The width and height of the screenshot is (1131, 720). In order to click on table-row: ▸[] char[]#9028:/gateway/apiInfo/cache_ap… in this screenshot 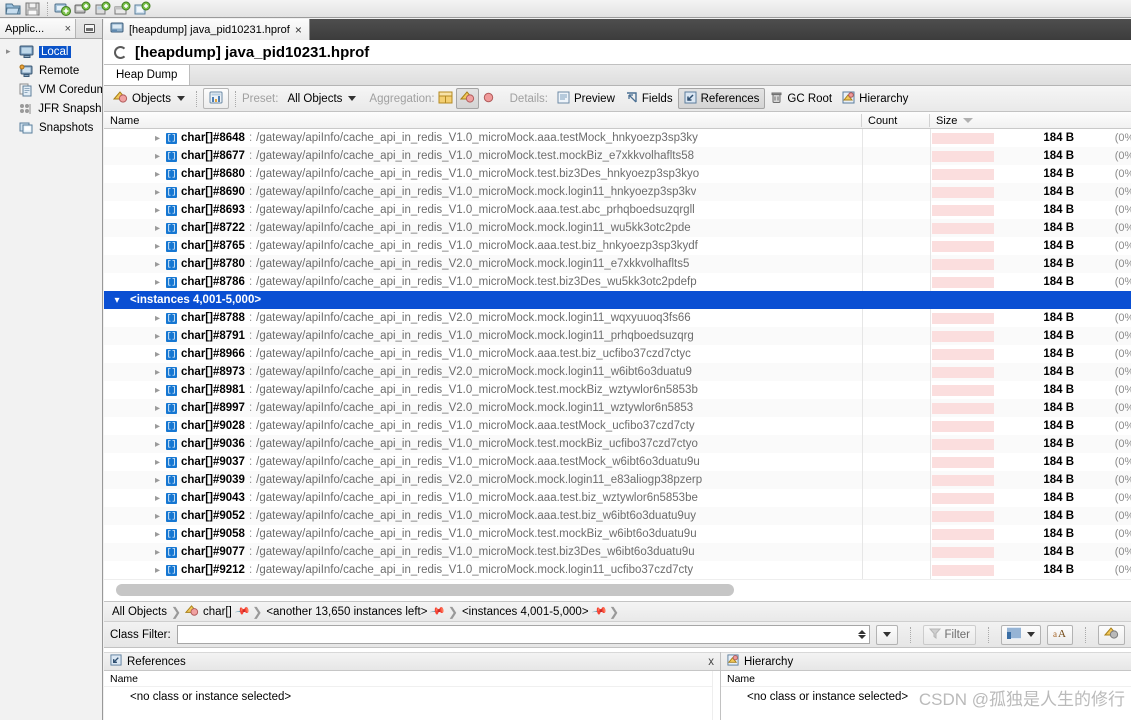, I will do `click(617, 426)`.